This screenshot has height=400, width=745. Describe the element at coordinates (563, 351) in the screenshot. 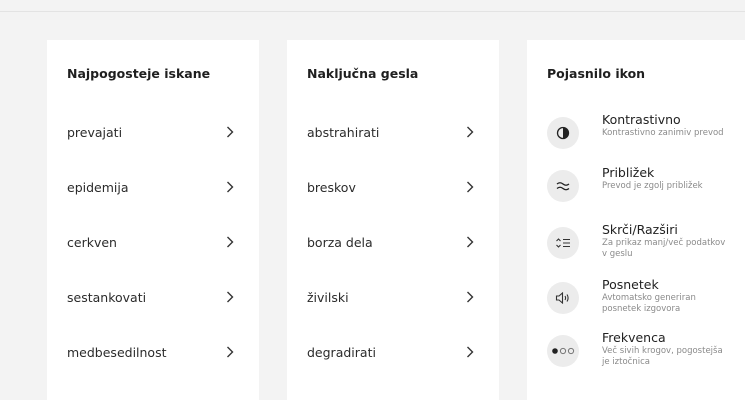

I see `frequency-icon` at that location.